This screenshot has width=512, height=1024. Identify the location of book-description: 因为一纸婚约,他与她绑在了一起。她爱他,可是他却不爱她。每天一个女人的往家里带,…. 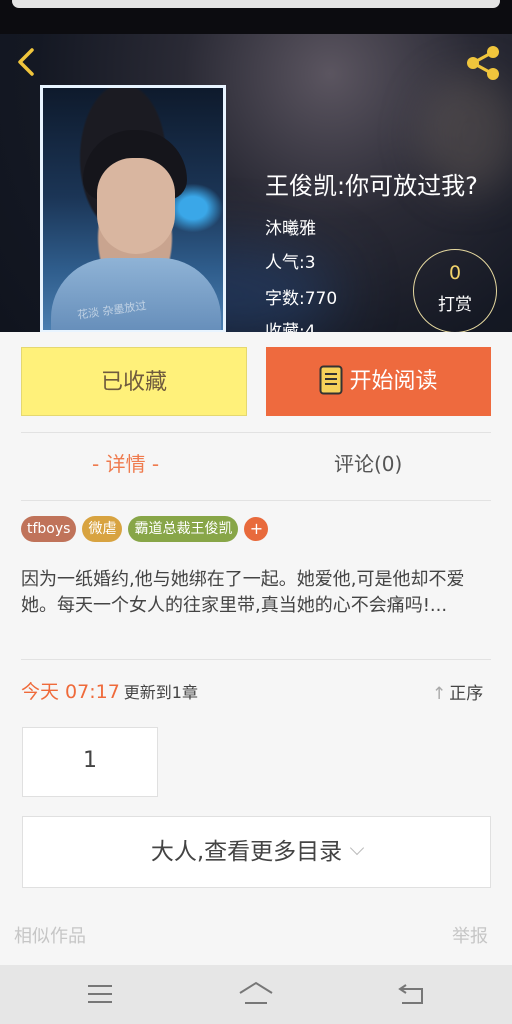
(256, 593).